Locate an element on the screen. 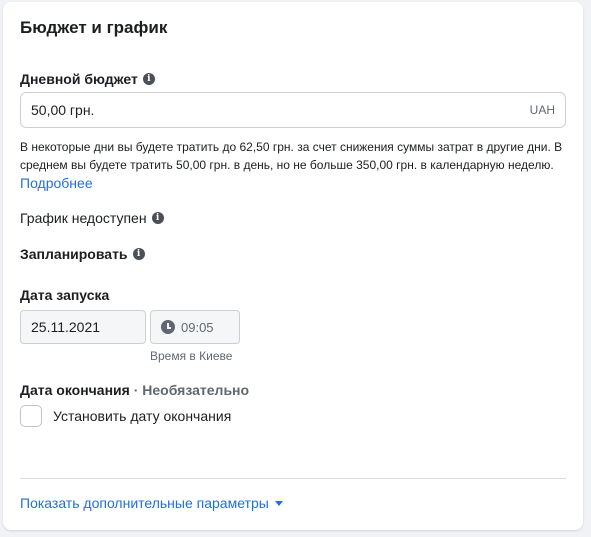 This screenshot has width=591, height=537. section-title: Бюджет и график is located at coordinates (94, 27).